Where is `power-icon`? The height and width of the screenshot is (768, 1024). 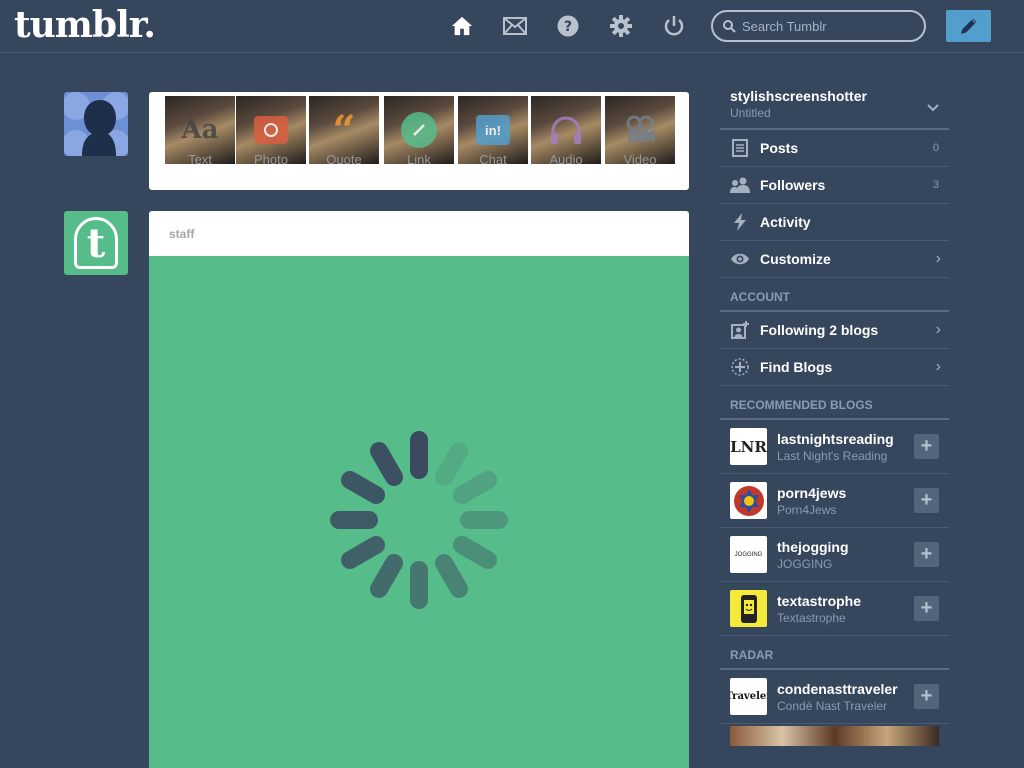 power-icon is located at coordinates (674, 26).